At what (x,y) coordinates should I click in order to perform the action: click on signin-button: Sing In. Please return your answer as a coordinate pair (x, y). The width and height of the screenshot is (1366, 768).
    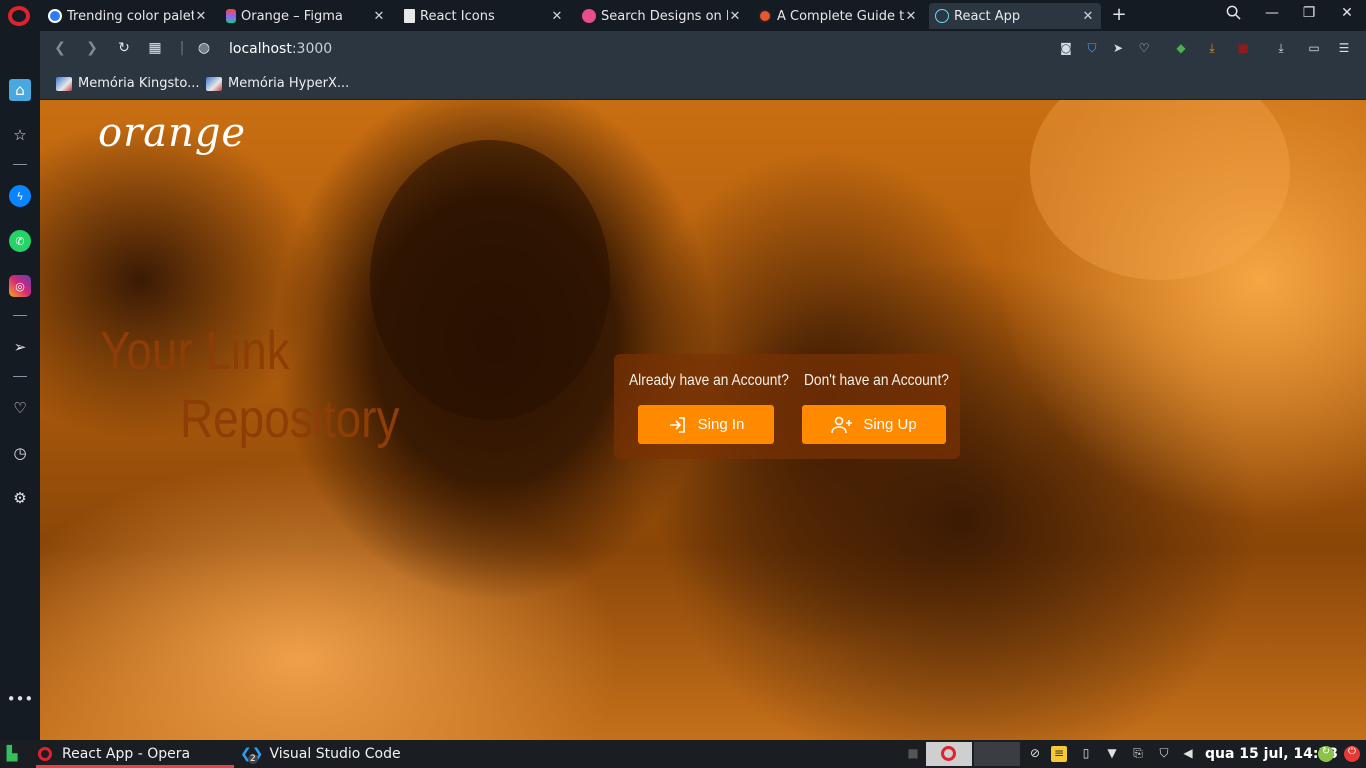
    Looking at the image, I should click on (706, 424).